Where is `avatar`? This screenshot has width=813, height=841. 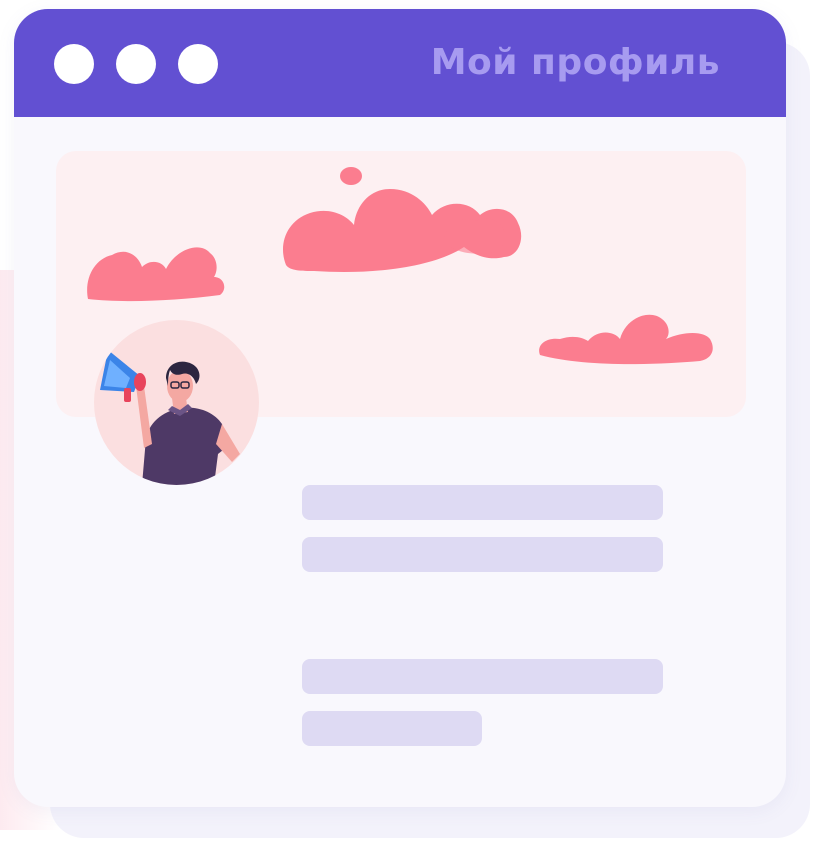
avatar is located at coordinates (176, 402).